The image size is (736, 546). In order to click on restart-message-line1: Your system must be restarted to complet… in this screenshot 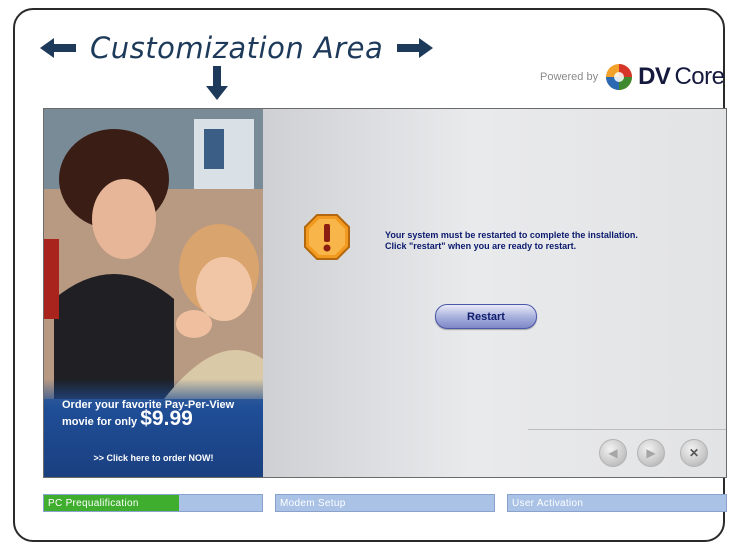, I will do `click(511, 235)`.